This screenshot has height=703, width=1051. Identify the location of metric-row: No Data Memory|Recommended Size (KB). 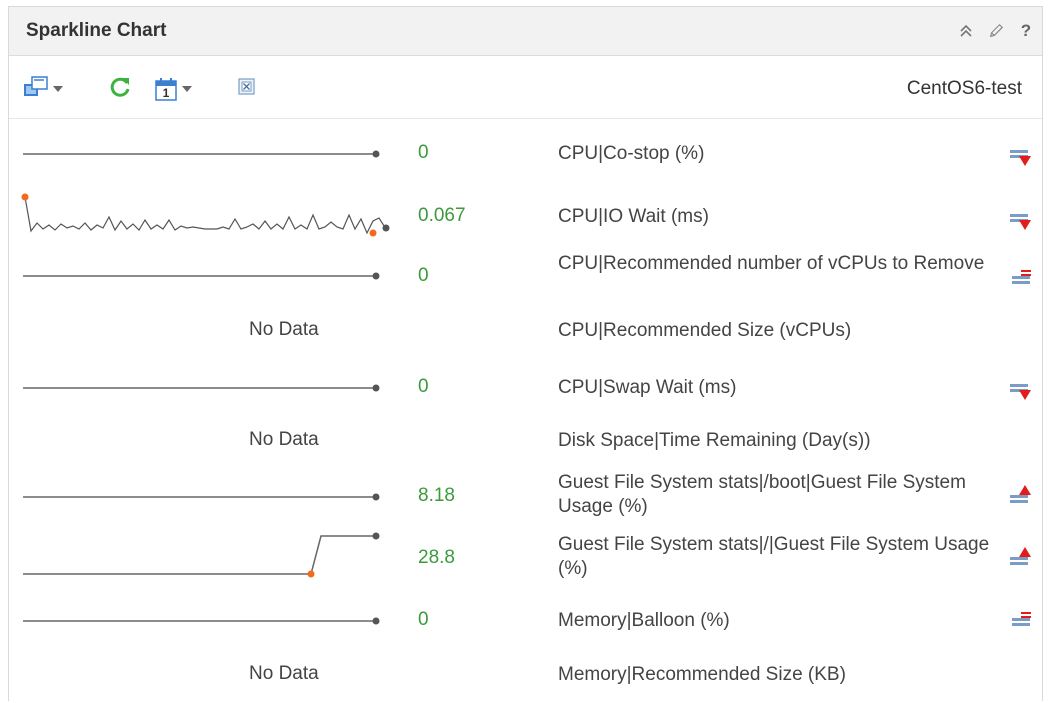
(525, 675).